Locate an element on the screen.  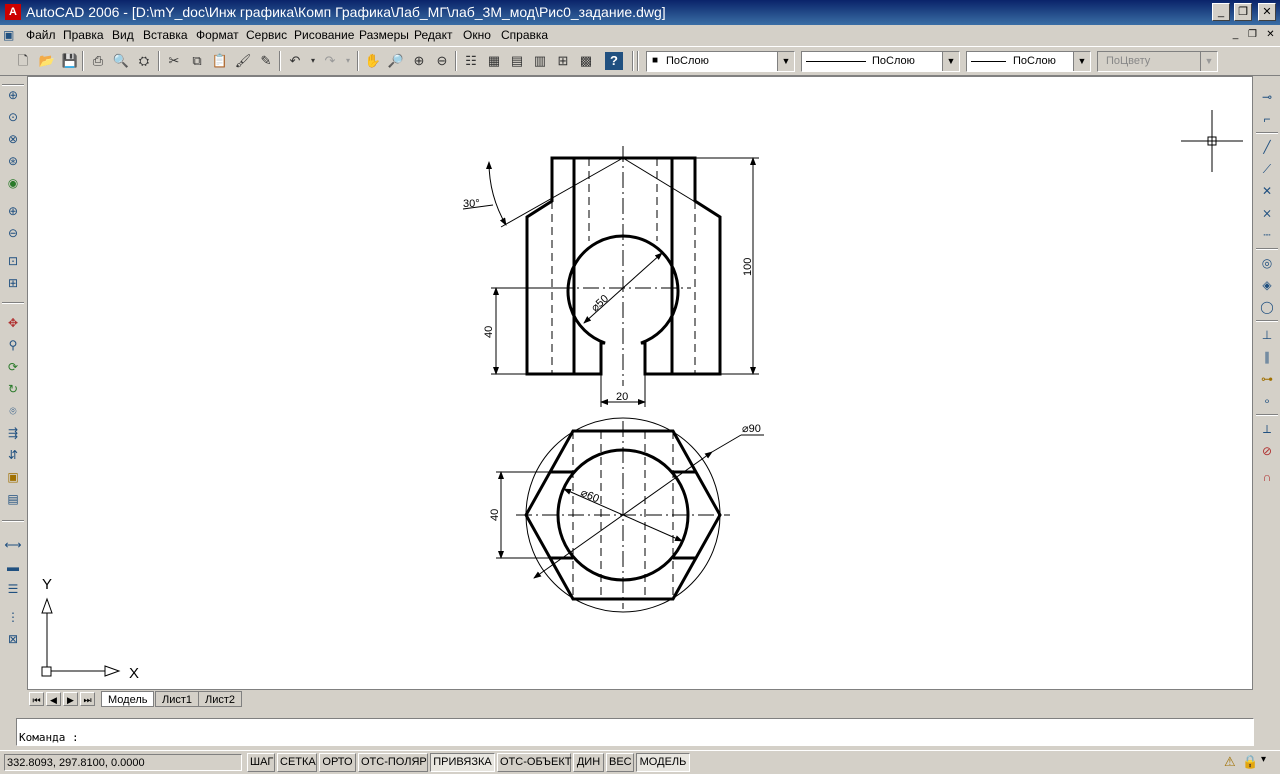
copy-icon: ⧉ is located at coordinates (197, 61).